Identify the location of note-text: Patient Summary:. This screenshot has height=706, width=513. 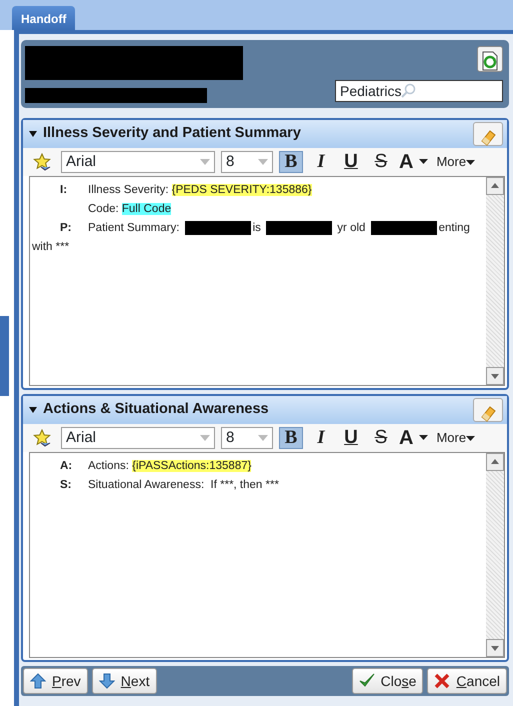
(134, 228).